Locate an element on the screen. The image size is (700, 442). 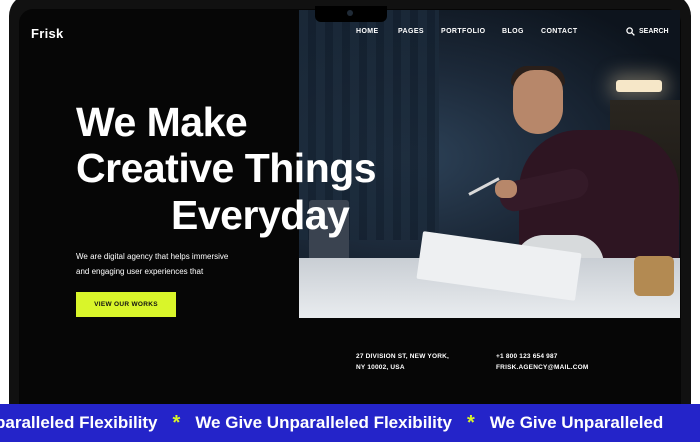
brand-logo: Frisk is located at coordinates (47, 33).